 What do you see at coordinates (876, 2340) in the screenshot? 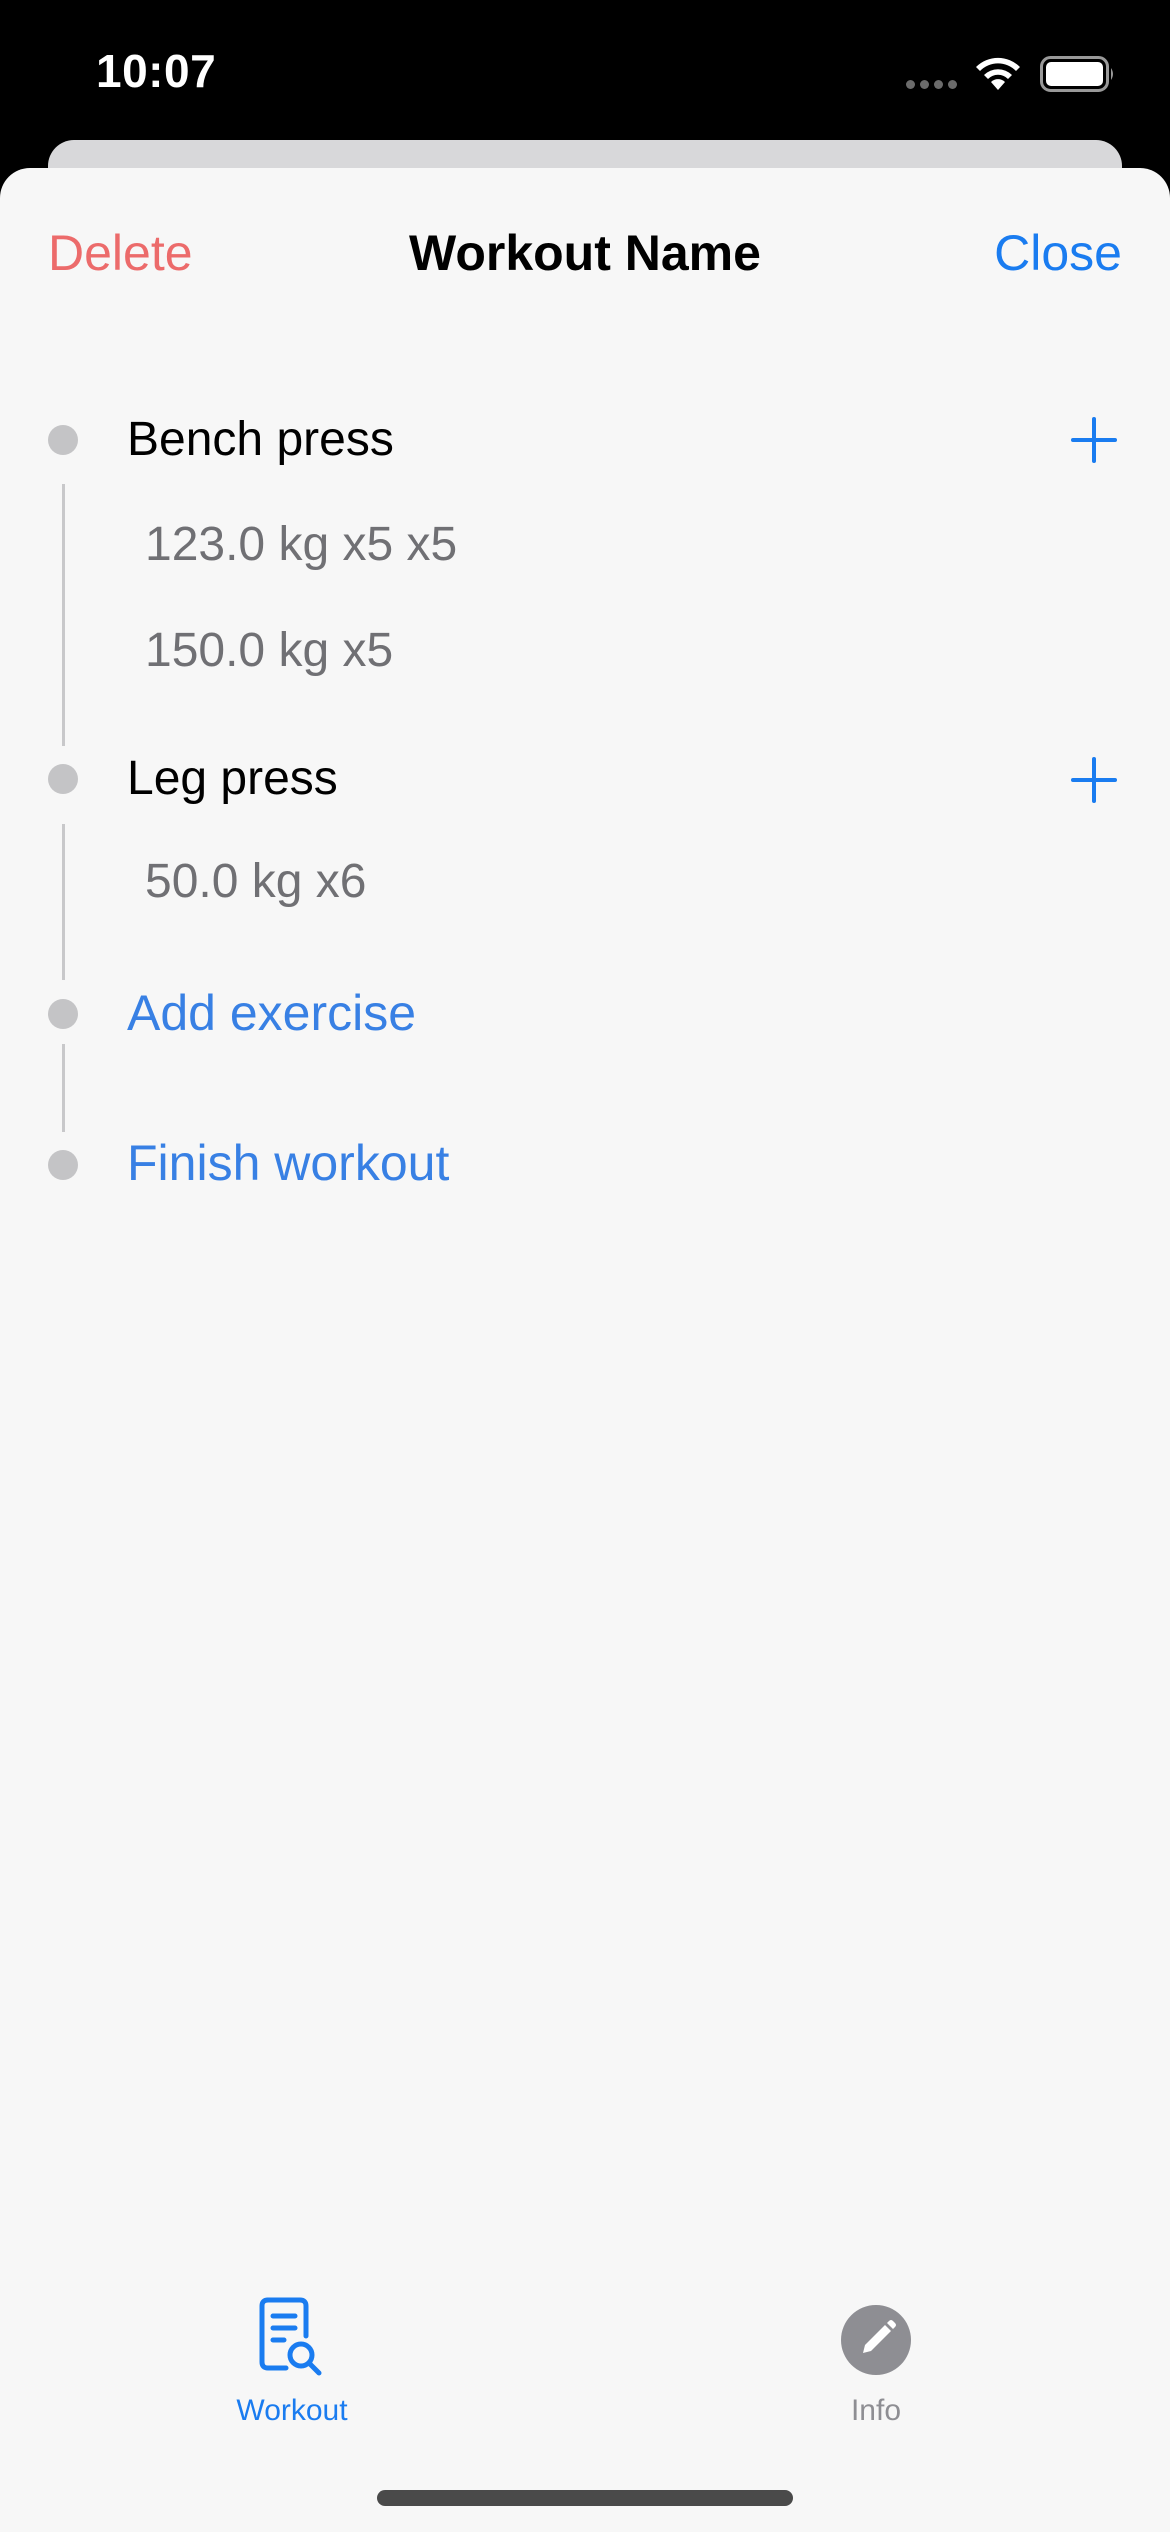
I see `pencil-circle-icon` at bounding box center [876, 2340].